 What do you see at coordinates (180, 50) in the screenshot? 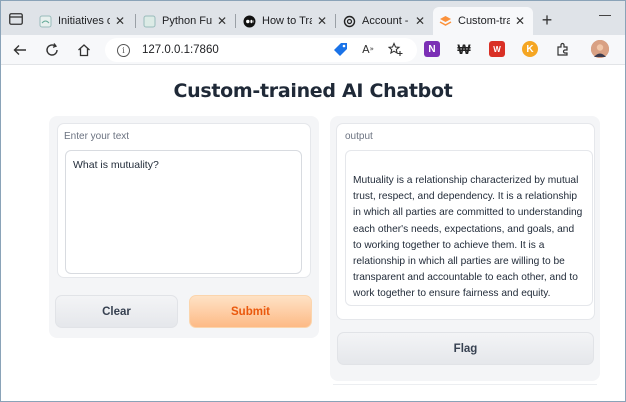
I see `url-text: 127.0.0.1:7860` at bounding box center [180, 50].